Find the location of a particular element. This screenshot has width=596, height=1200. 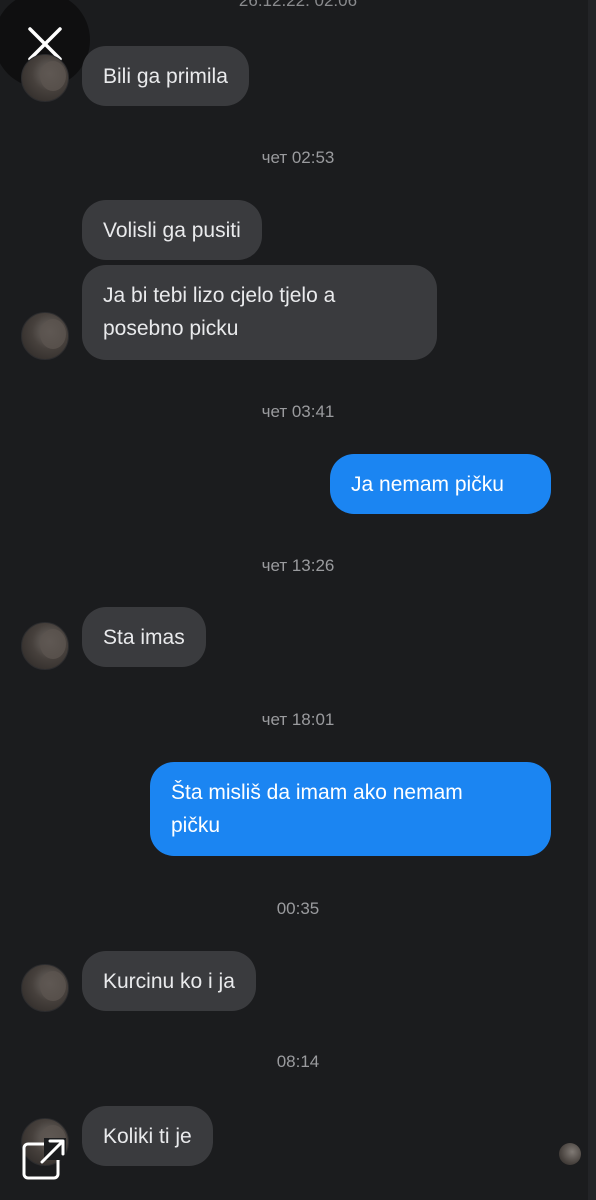

scrollbar is located at coordinates (592, 600).